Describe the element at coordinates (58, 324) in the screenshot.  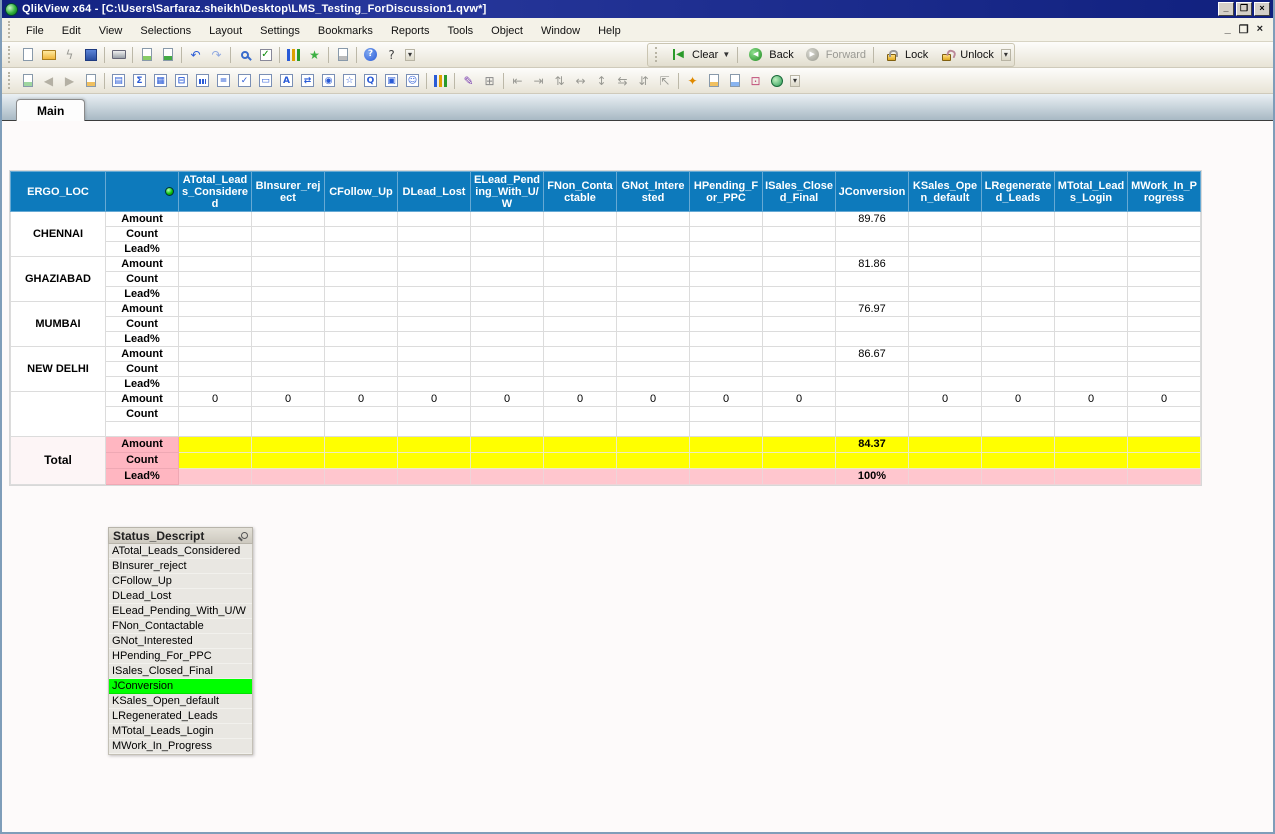
I see `pivot-location-label: MUMBAI` at that location.